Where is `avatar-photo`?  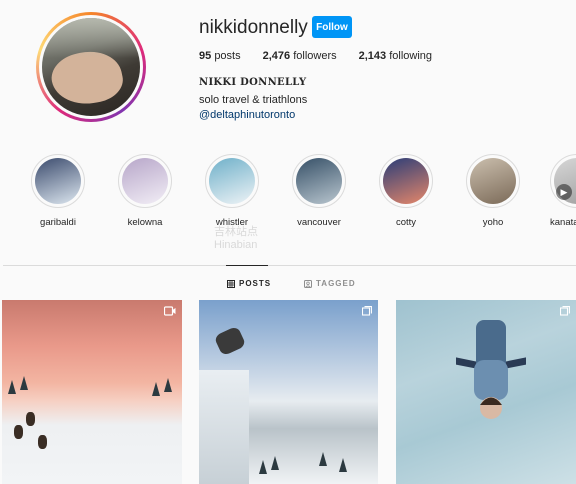 avatar-photo is located at coordinates (91, 67).